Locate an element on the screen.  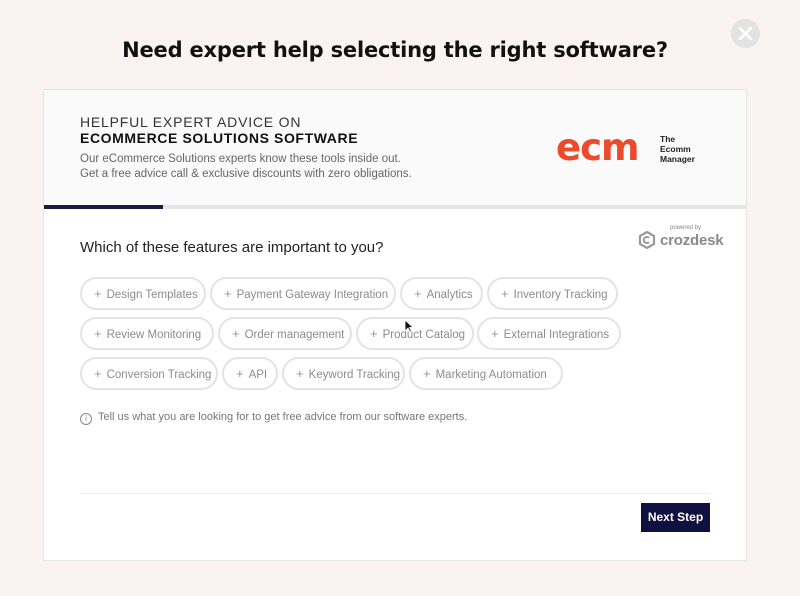
feature-chip-analytics: + Analytics is located at coordinates (441, 293).